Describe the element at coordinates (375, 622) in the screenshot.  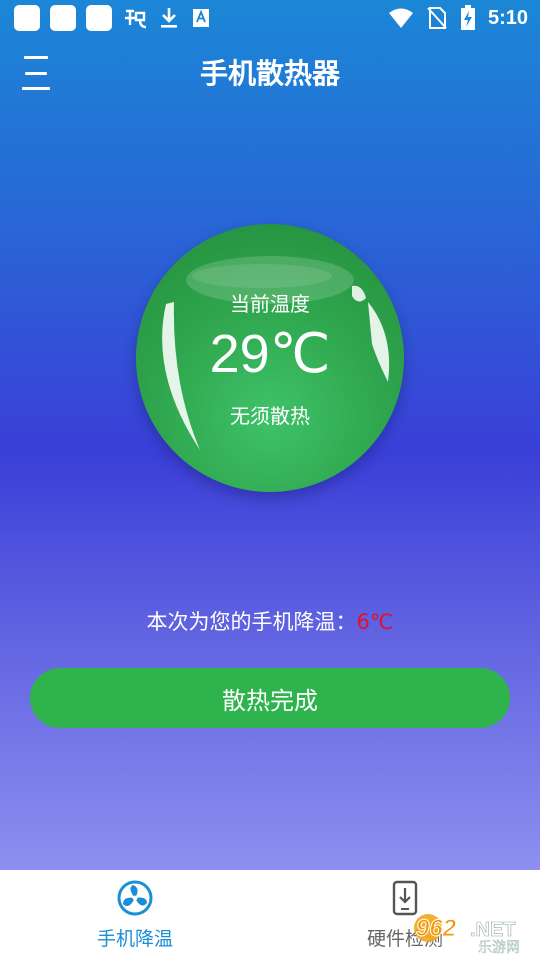
I see `cooling-result-value: 6℃` at that location.